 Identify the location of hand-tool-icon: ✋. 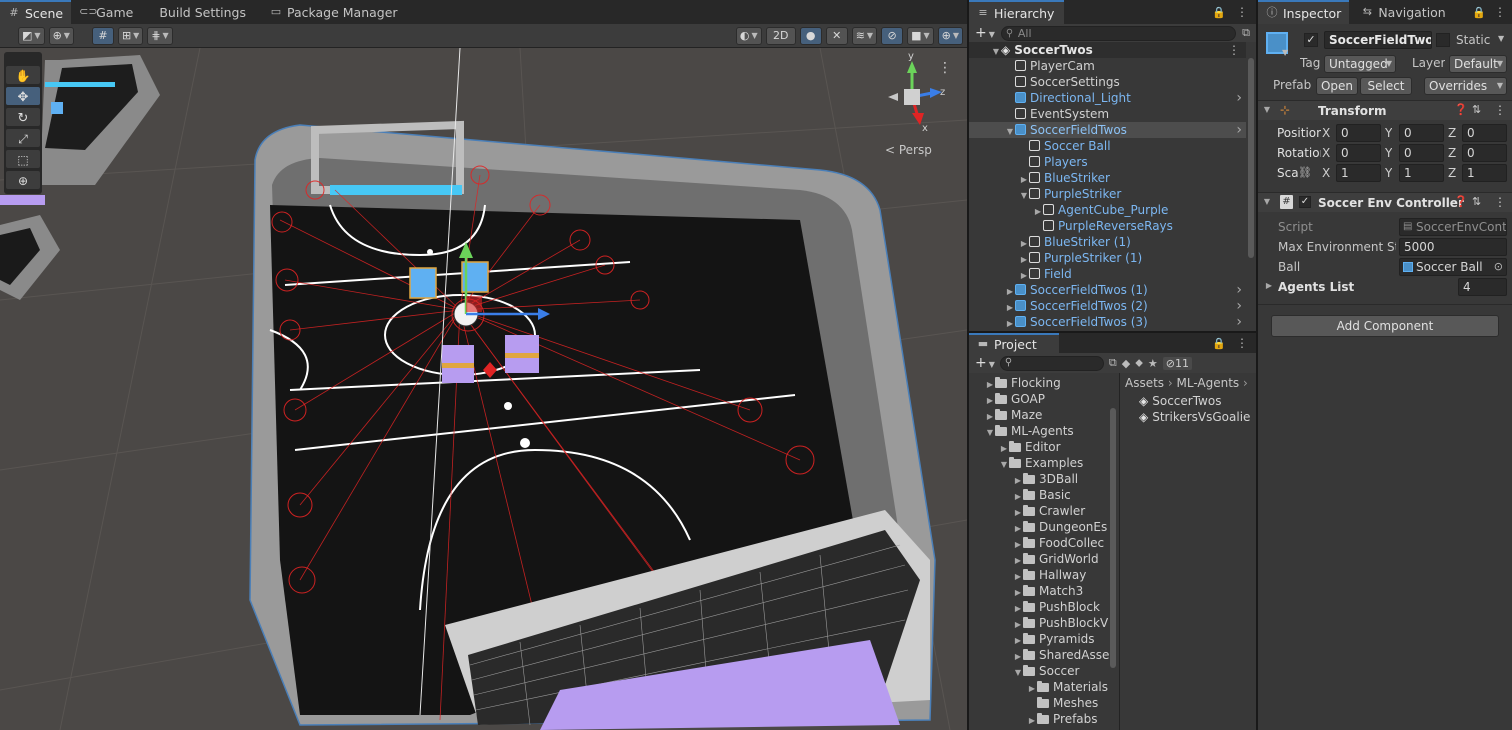
(23, 76).